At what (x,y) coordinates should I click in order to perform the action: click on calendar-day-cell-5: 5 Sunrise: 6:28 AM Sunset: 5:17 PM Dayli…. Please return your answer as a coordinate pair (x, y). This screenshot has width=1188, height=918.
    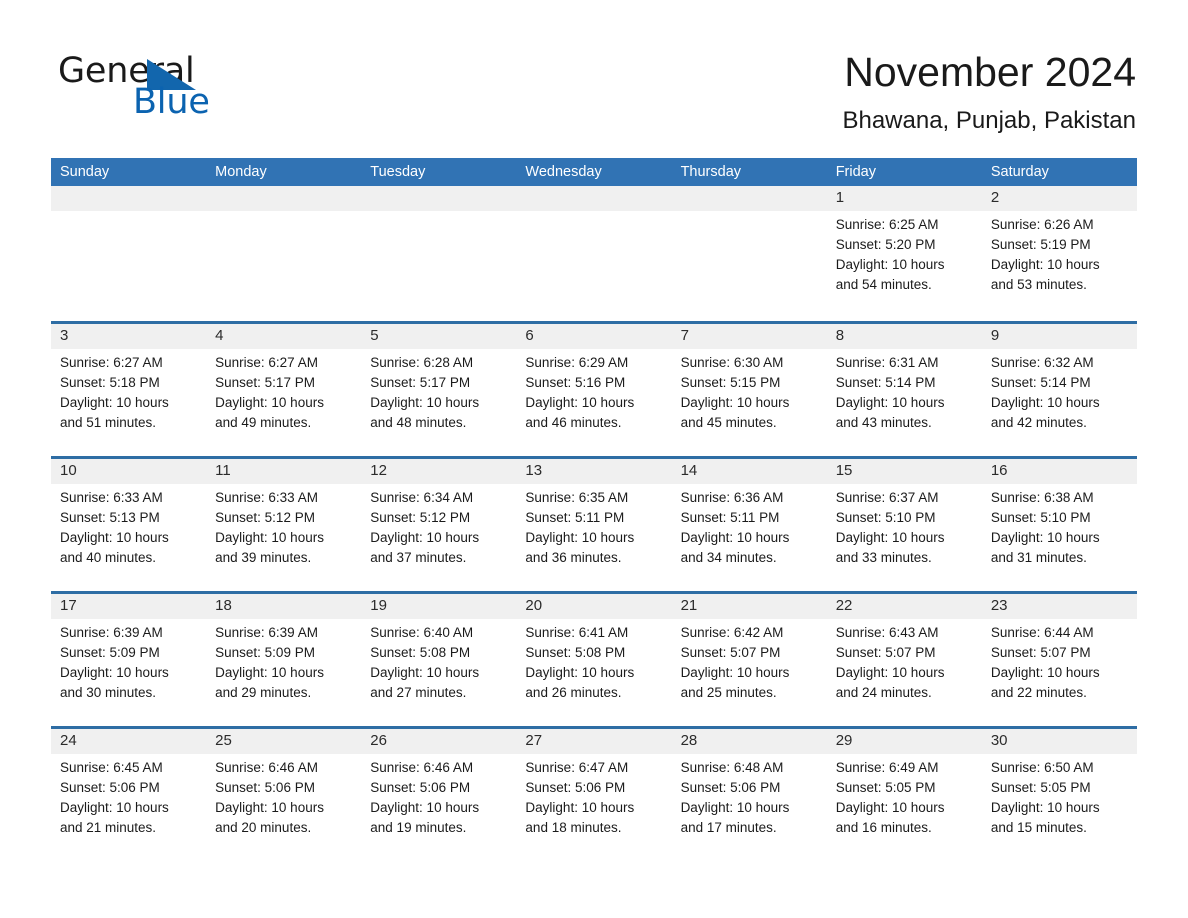
    Looking at the image, I should click on (438, 390).